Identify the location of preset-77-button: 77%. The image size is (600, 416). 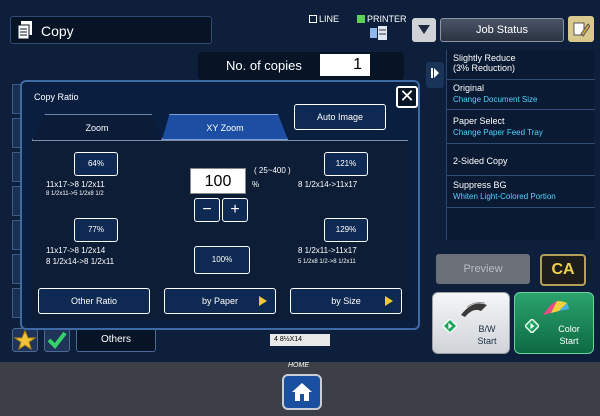
(96, 230).